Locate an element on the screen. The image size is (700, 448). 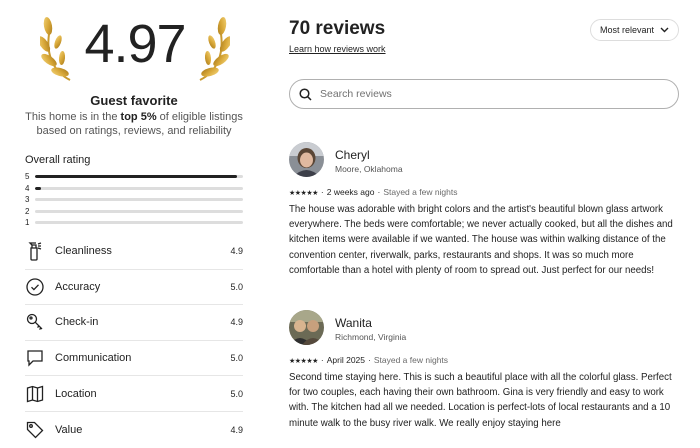
rating-distribution: 5 4 3 2 1 is located at coordinates (134, 200).